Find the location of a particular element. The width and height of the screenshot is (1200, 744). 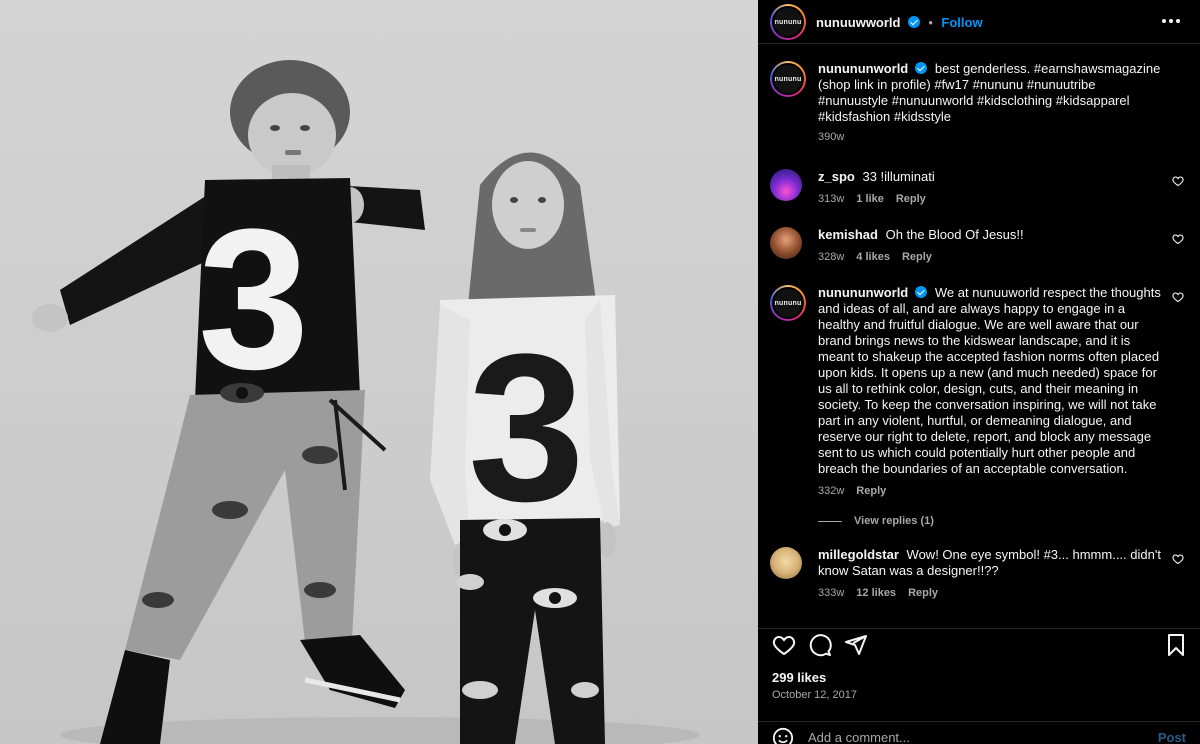

comment-input is located at coordinates (973, 735).